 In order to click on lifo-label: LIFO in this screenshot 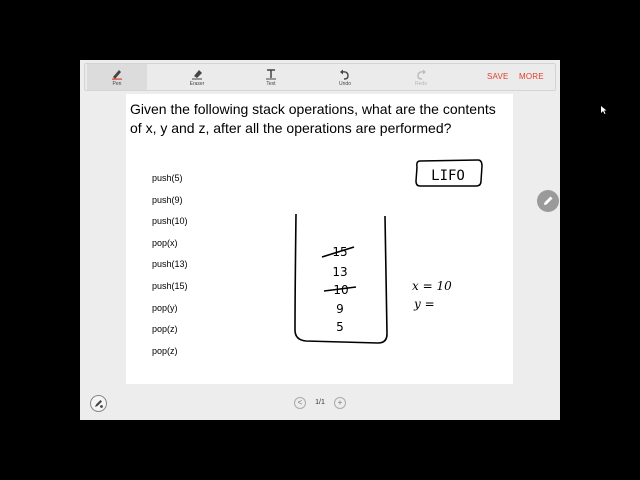, I will do `click(448, 176)`.